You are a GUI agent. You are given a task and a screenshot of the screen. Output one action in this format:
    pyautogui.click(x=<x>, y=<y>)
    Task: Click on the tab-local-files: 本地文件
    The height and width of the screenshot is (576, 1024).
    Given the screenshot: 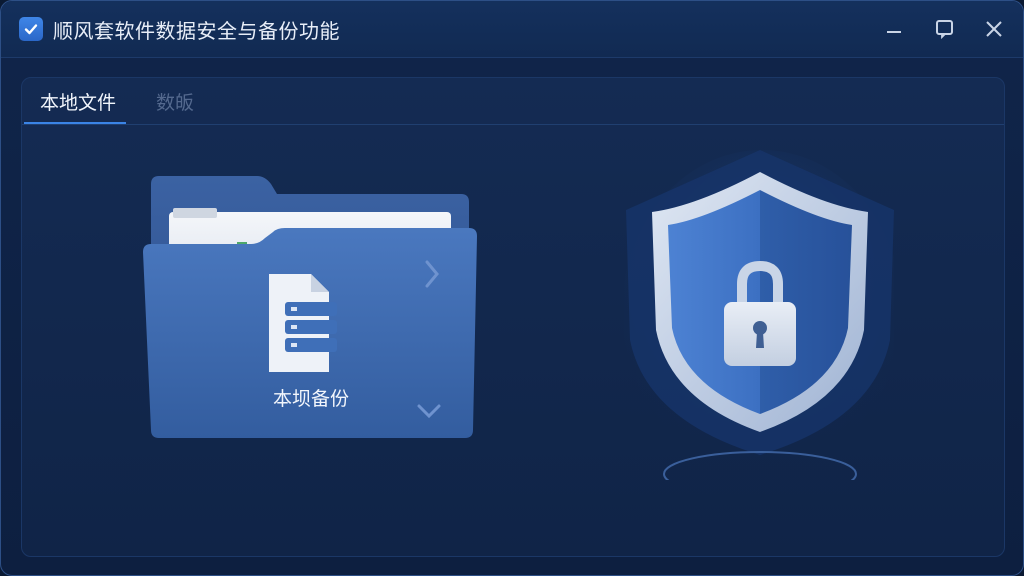 What is the action you would take?
    pyautogui.click(x=75, y=106)
    